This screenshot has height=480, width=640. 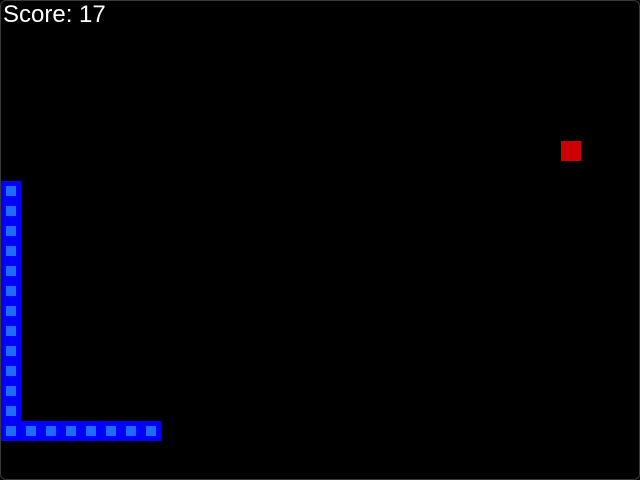 What do you see at coordinates (54, 14) in the screenshot?
I see `score-label: Score: 17` at bounding box center [54, 14].